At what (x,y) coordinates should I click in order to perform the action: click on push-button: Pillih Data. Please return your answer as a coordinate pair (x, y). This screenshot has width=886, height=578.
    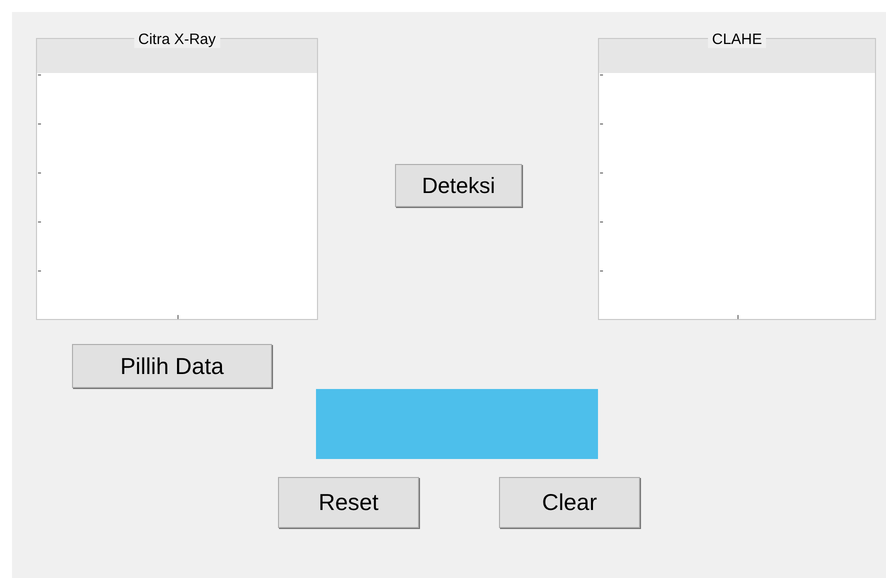
    Looking at the image, I should click on (172, 366).